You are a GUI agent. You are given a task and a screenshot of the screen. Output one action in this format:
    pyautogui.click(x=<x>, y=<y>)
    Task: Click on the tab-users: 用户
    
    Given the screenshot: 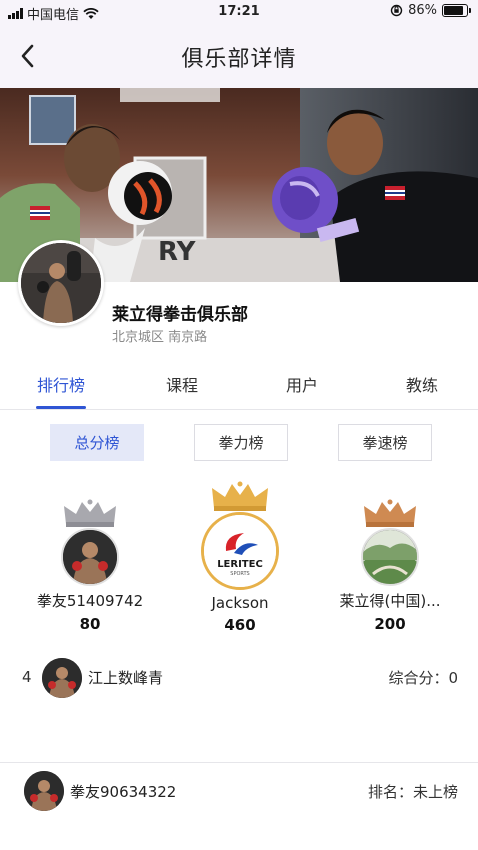 What is the action you would take?
    pyautogui.click(x=302, y=384)
    